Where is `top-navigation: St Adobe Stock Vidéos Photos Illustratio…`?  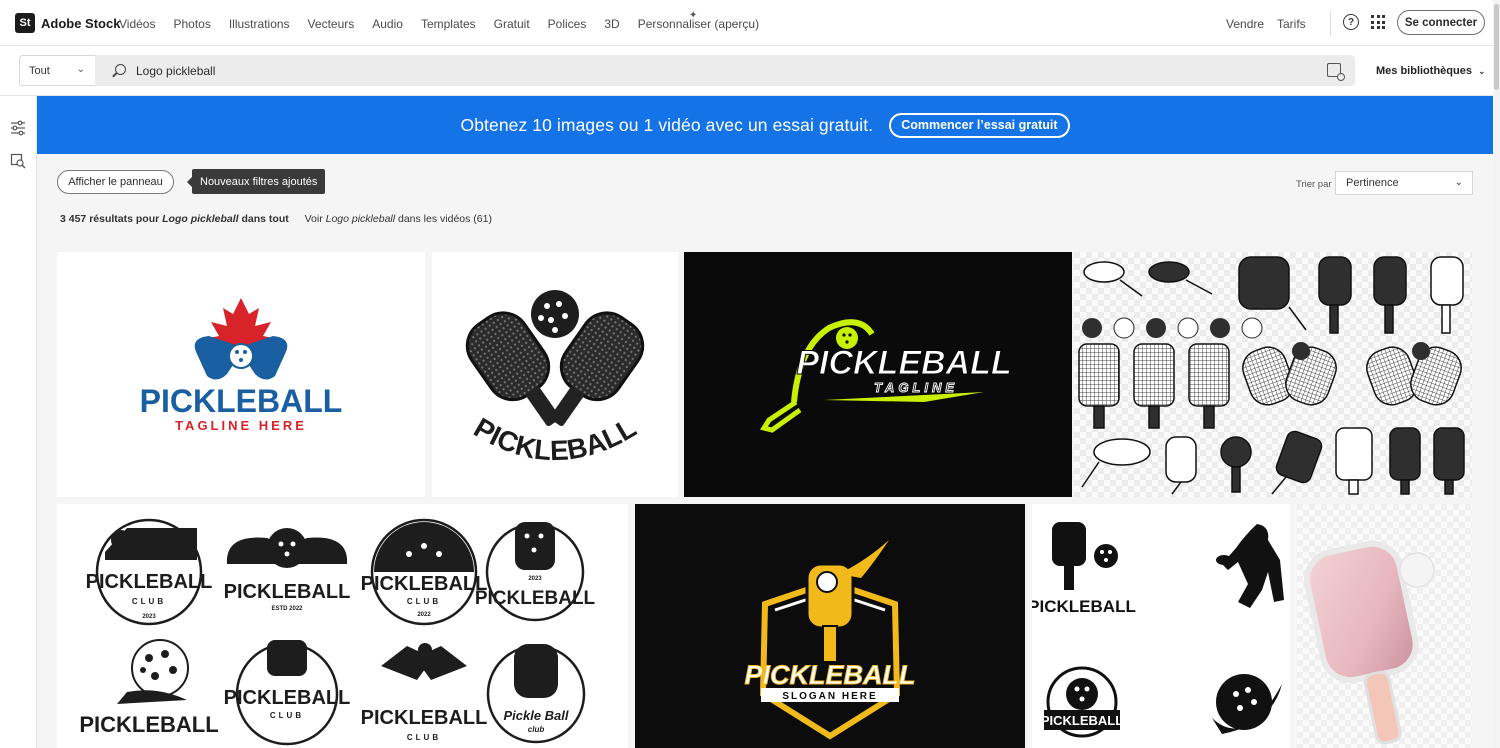 top-navigation: St Adobe Stock Vidéos Photos Illustratio… is located at coordinates (750, 23).